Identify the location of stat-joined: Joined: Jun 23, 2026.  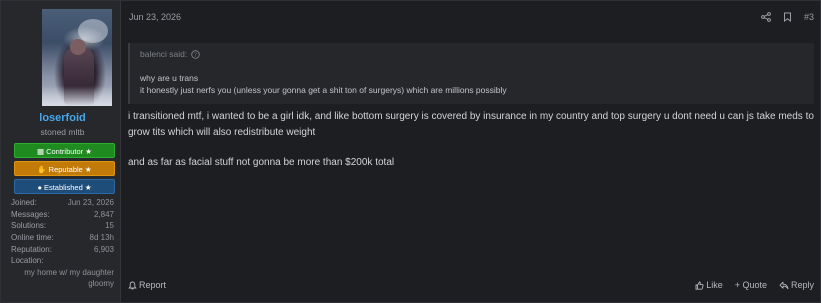
(62, 203).